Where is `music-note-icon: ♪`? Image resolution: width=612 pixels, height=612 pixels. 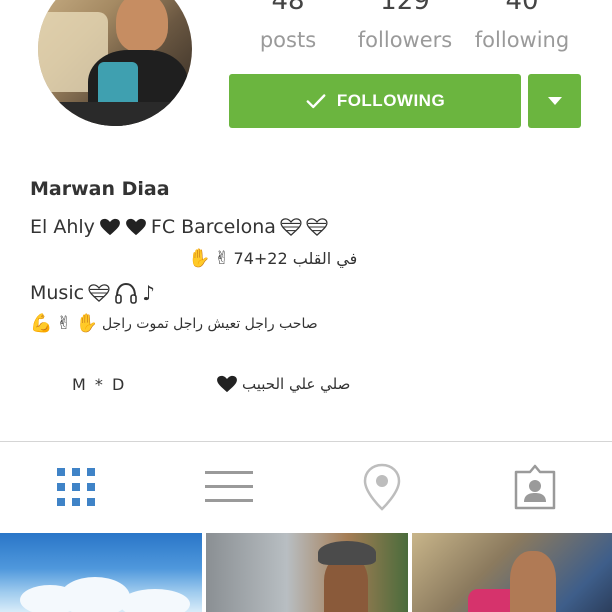 music-note-icon: ♪ is located at coordinates (148, 293).